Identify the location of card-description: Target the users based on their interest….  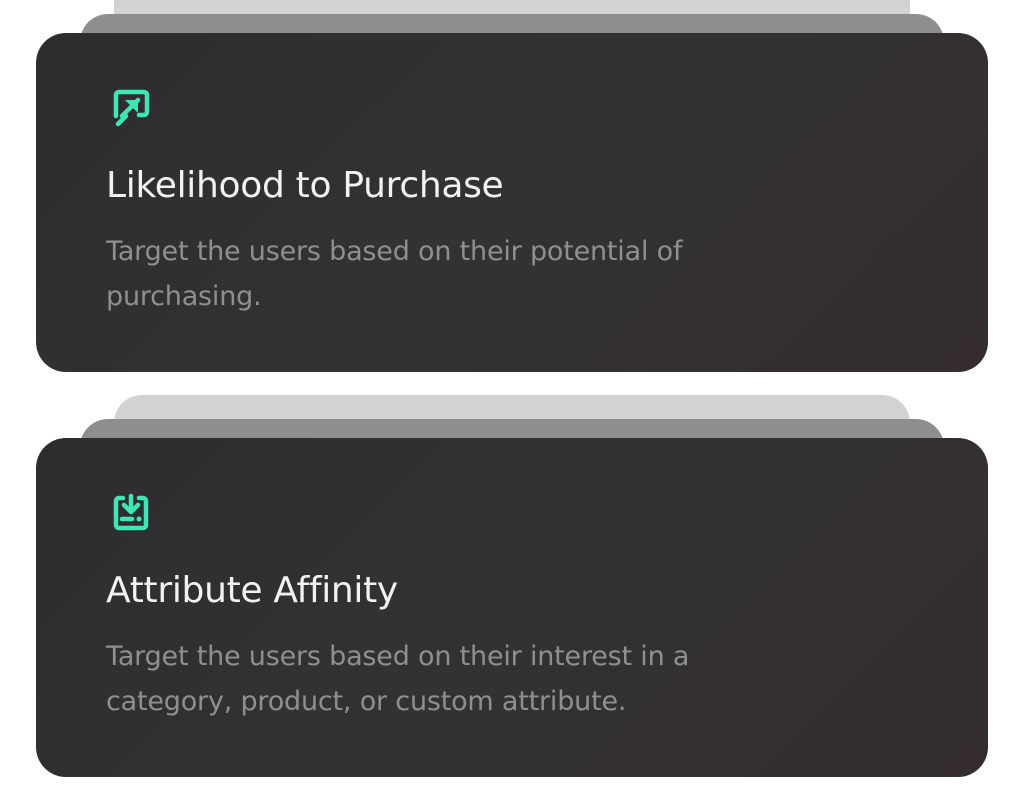
(398, 679).